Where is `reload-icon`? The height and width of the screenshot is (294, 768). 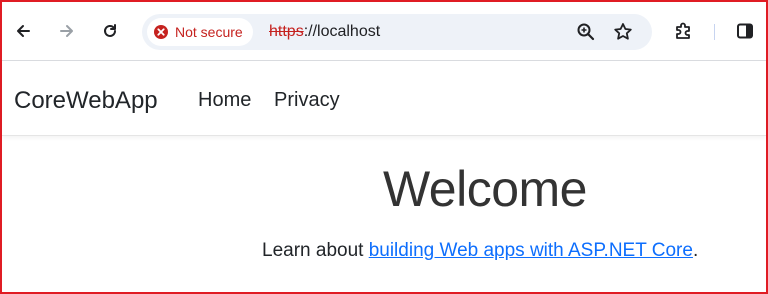 reload-icon is located at coordinates (110, 30).